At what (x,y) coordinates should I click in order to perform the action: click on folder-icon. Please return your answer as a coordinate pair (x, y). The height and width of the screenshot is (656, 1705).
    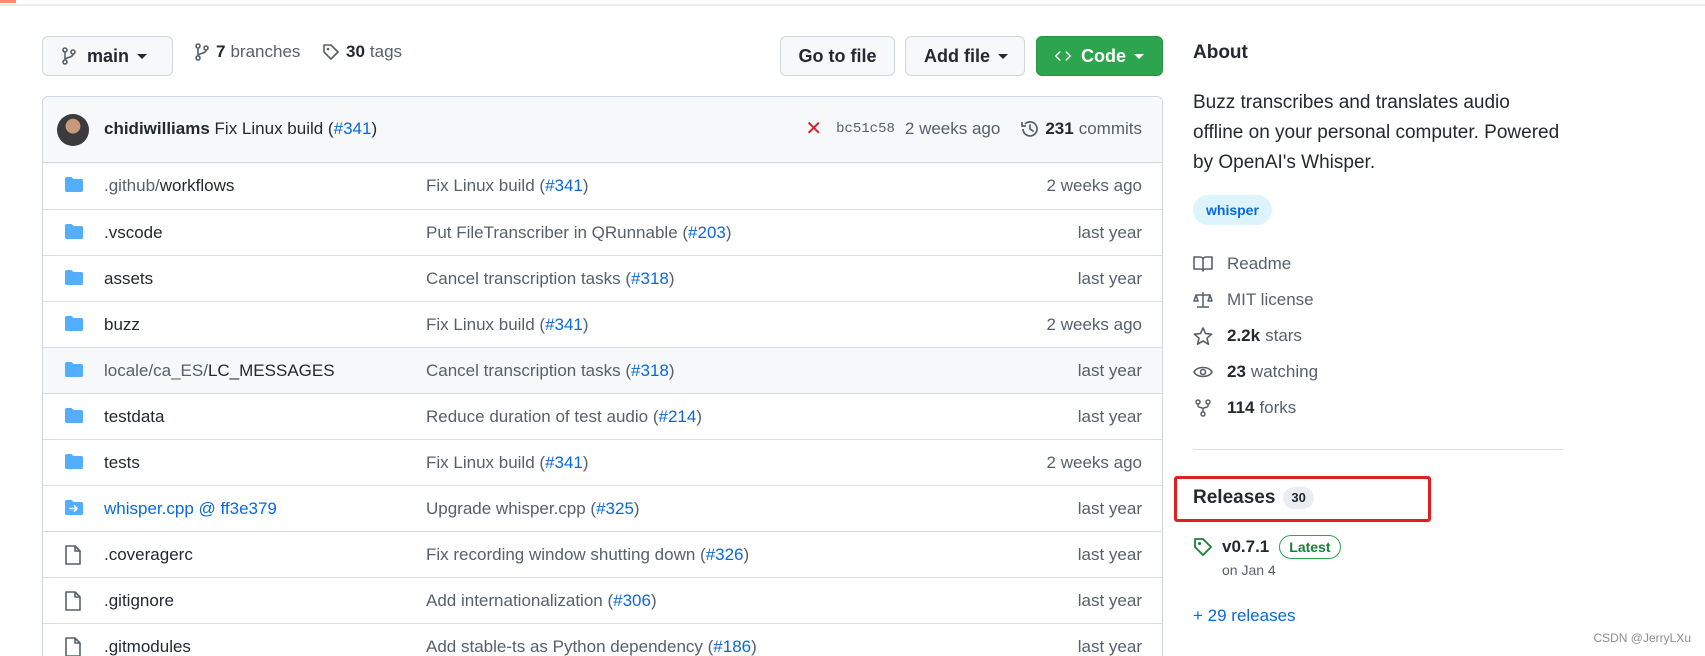
    Looking at the image, I should click on (74, 372).